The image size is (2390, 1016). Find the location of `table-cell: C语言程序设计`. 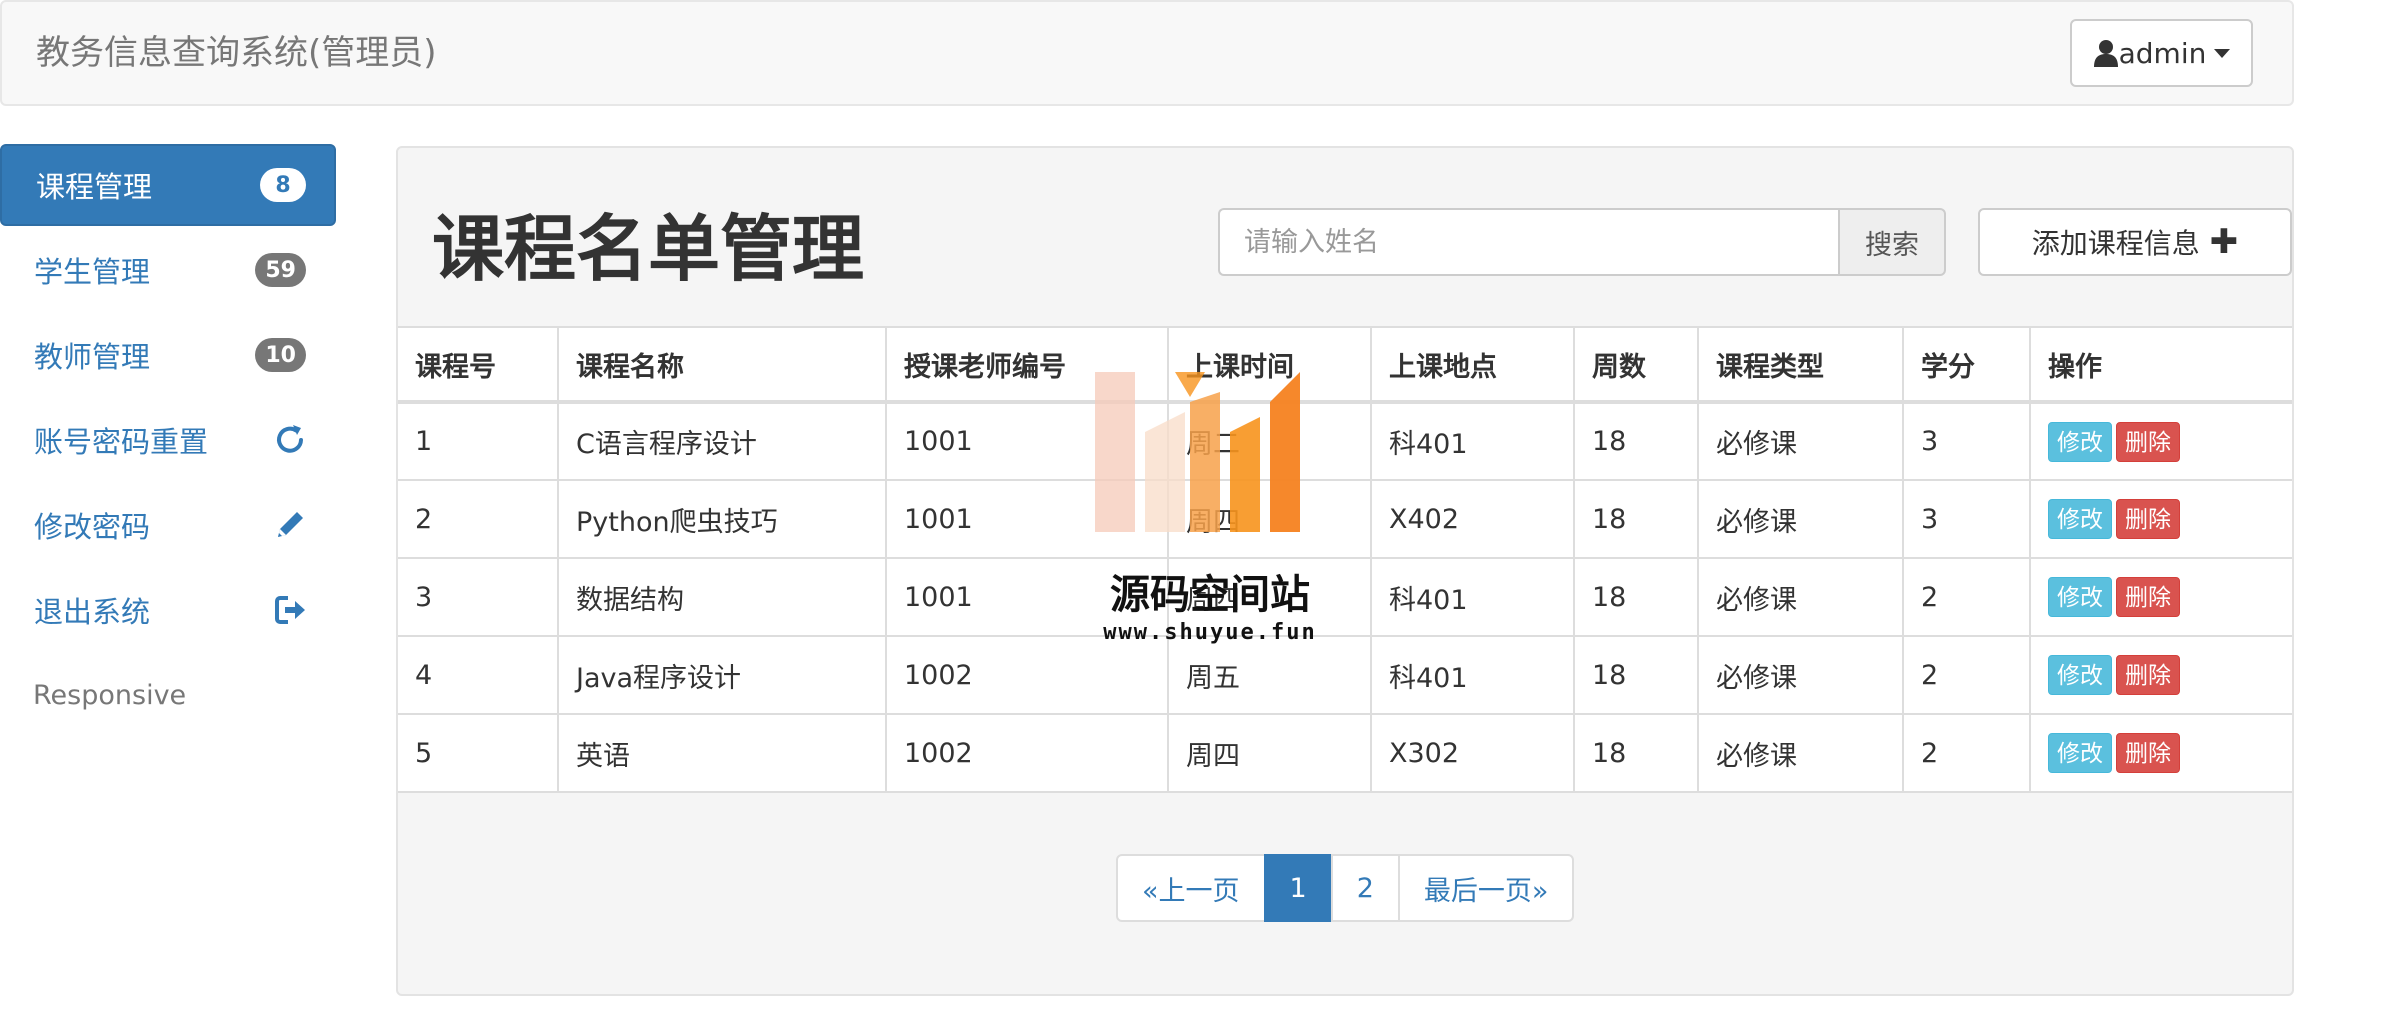

table-cell: C语言程序设计 is located at coordinates (722, 441).